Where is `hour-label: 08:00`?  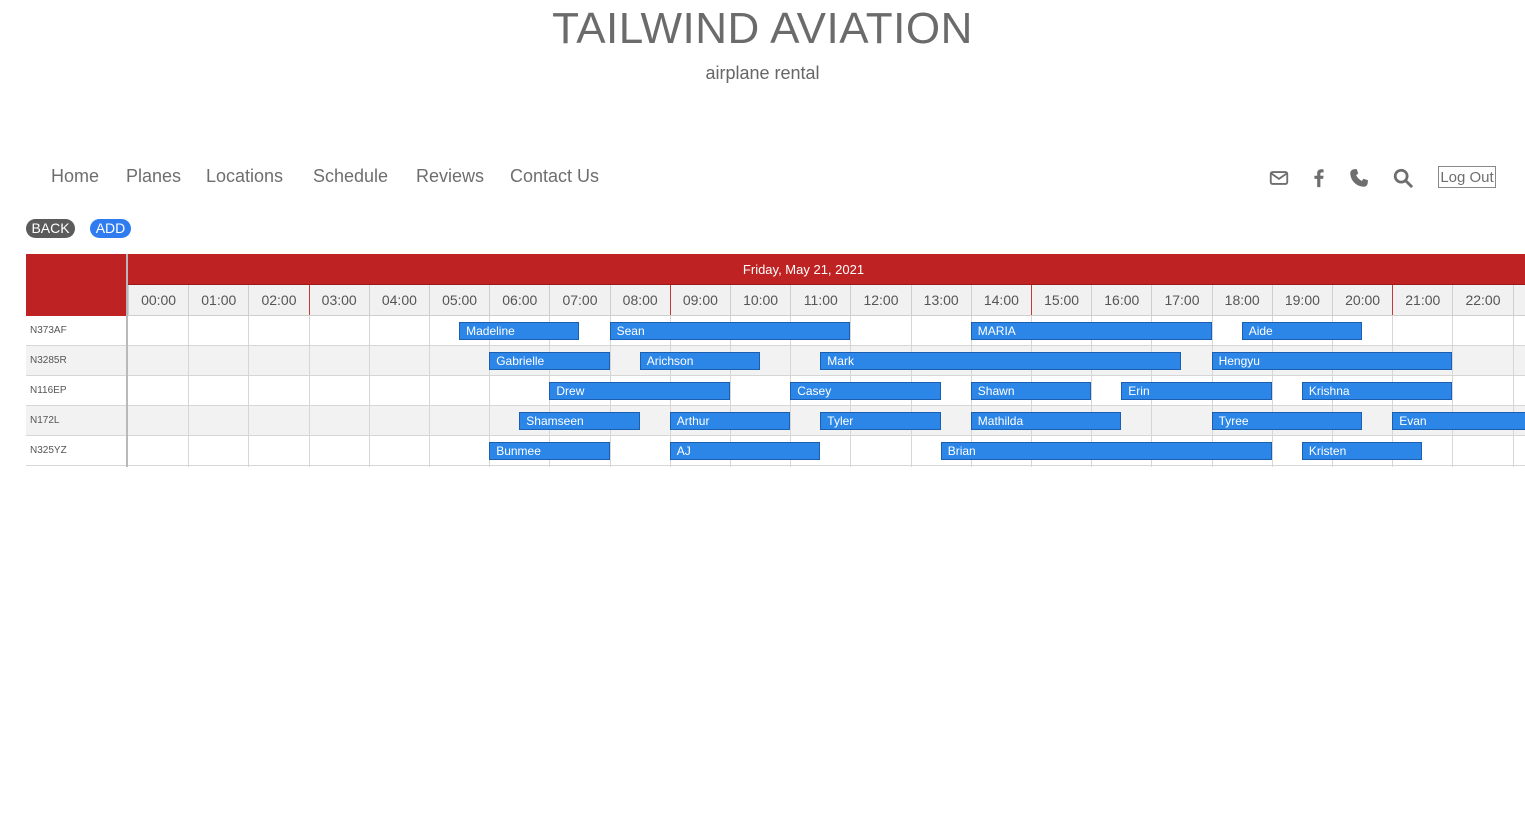 hour-label: 08:00 is located at coordinates (639, 300).